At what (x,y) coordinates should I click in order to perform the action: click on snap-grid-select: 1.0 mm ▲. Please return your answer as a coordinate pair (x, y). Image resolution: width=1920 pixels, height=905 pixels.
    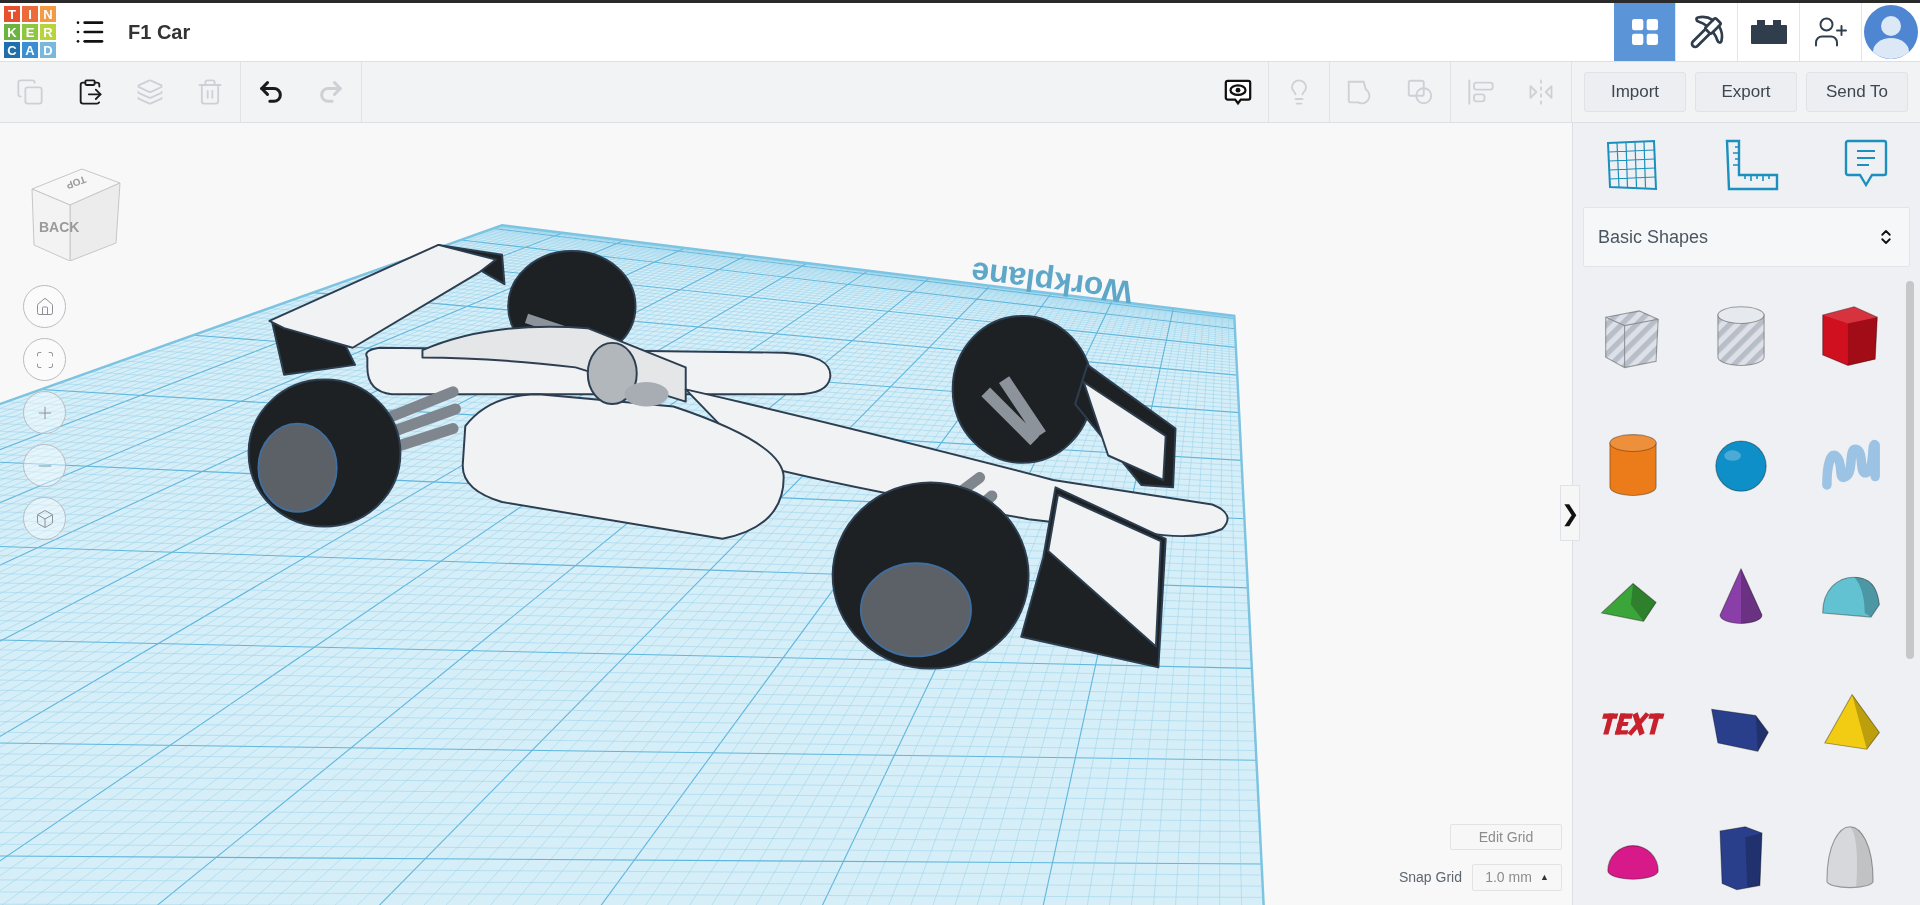
    Looking at the image, I should click on (1517, 877).